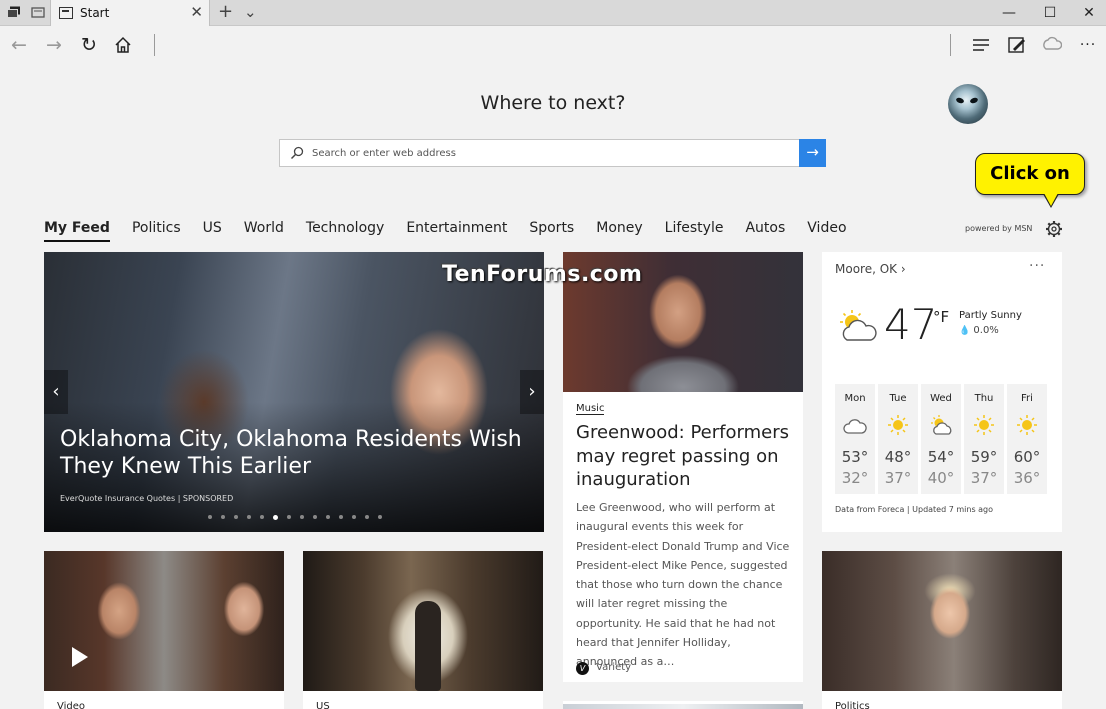 This screenshot has width=1106, height=709. Describe the element at coordinates (56, 392) in the screenshot. I see `carousel-prev-button: ‹` at that location.